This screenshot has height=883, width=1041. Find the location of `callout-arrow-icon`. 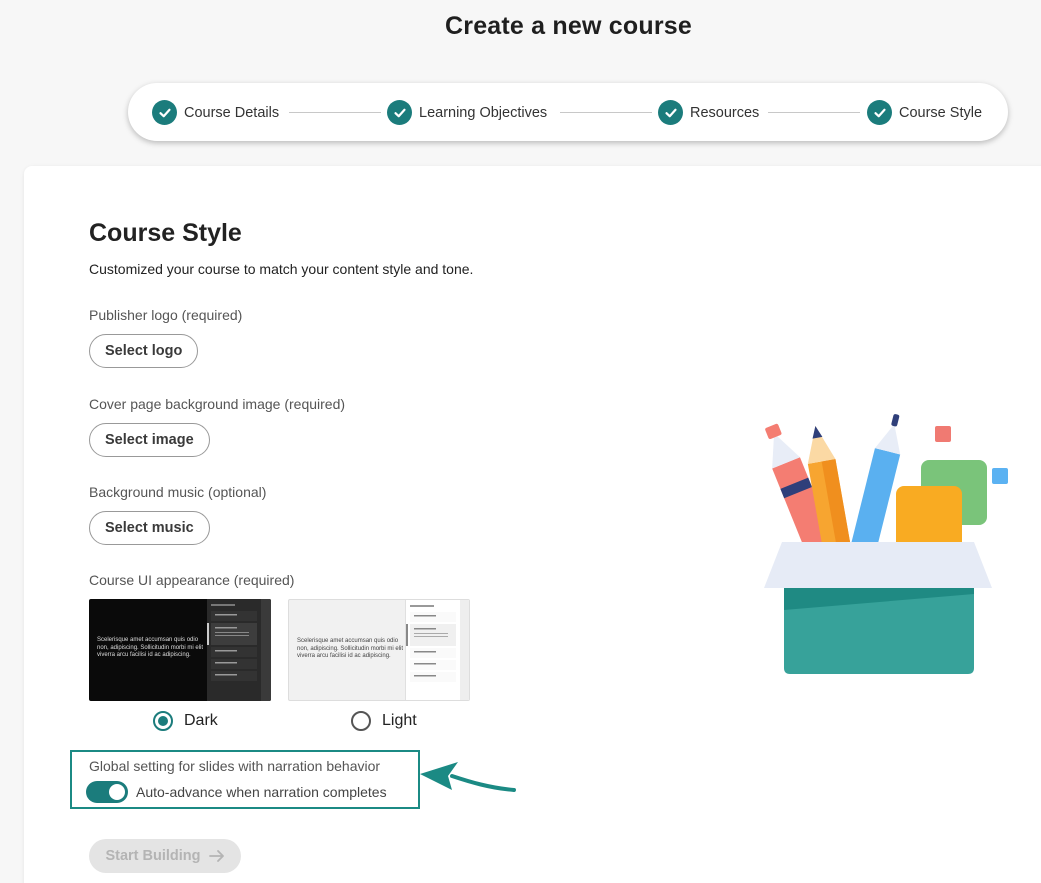

callout-arrow-icon is located at coordinates (468, 777).